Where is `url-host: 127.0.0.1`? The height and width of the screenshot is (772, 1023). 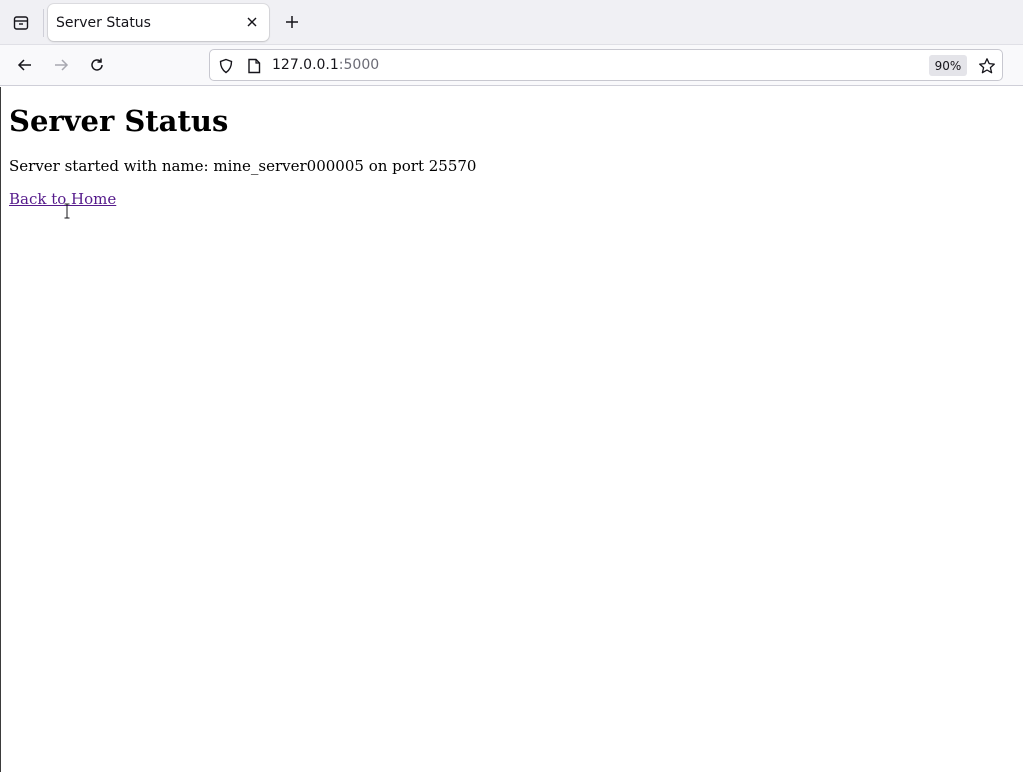 url-host: 127.0.0.1 is located at coordinates (305, 65).